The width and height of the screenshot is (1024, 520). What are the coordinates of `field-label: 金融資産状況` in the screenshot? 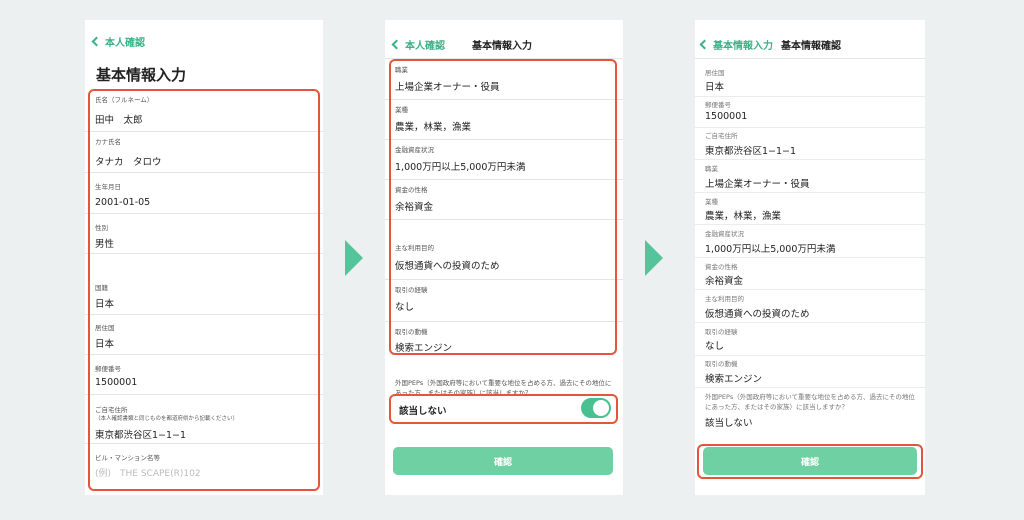 It's located at (724, 234).